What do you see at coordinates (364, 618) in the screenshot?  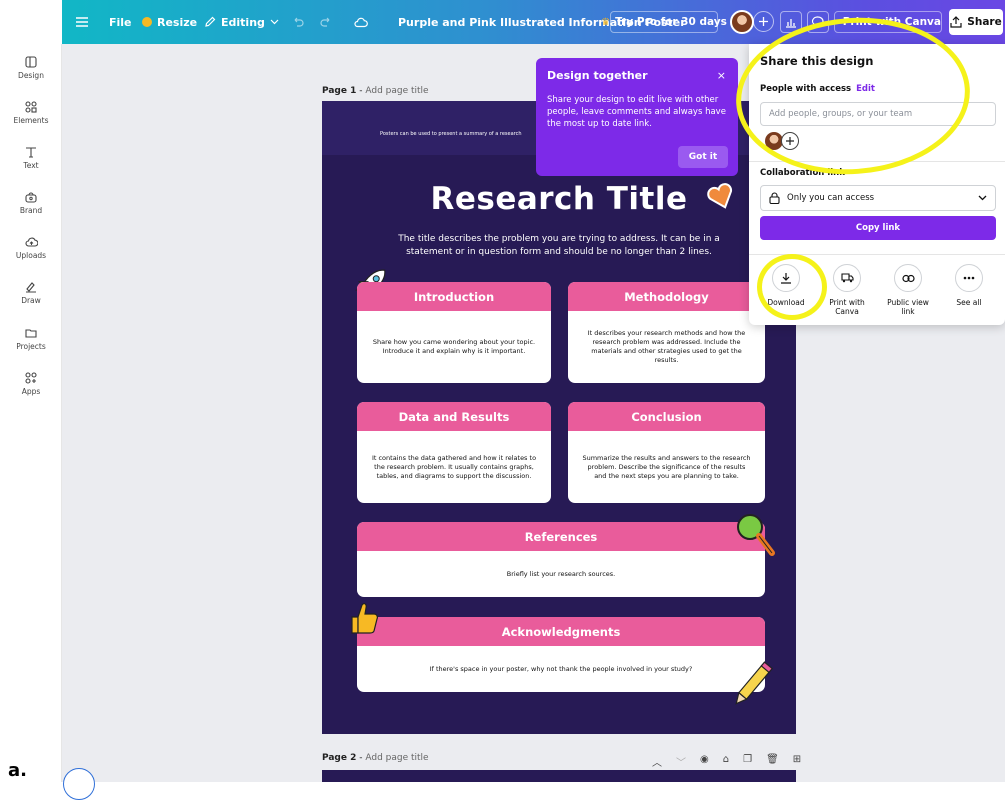 I see `thumbs-up-sticker` at bounding box center [364, 618].